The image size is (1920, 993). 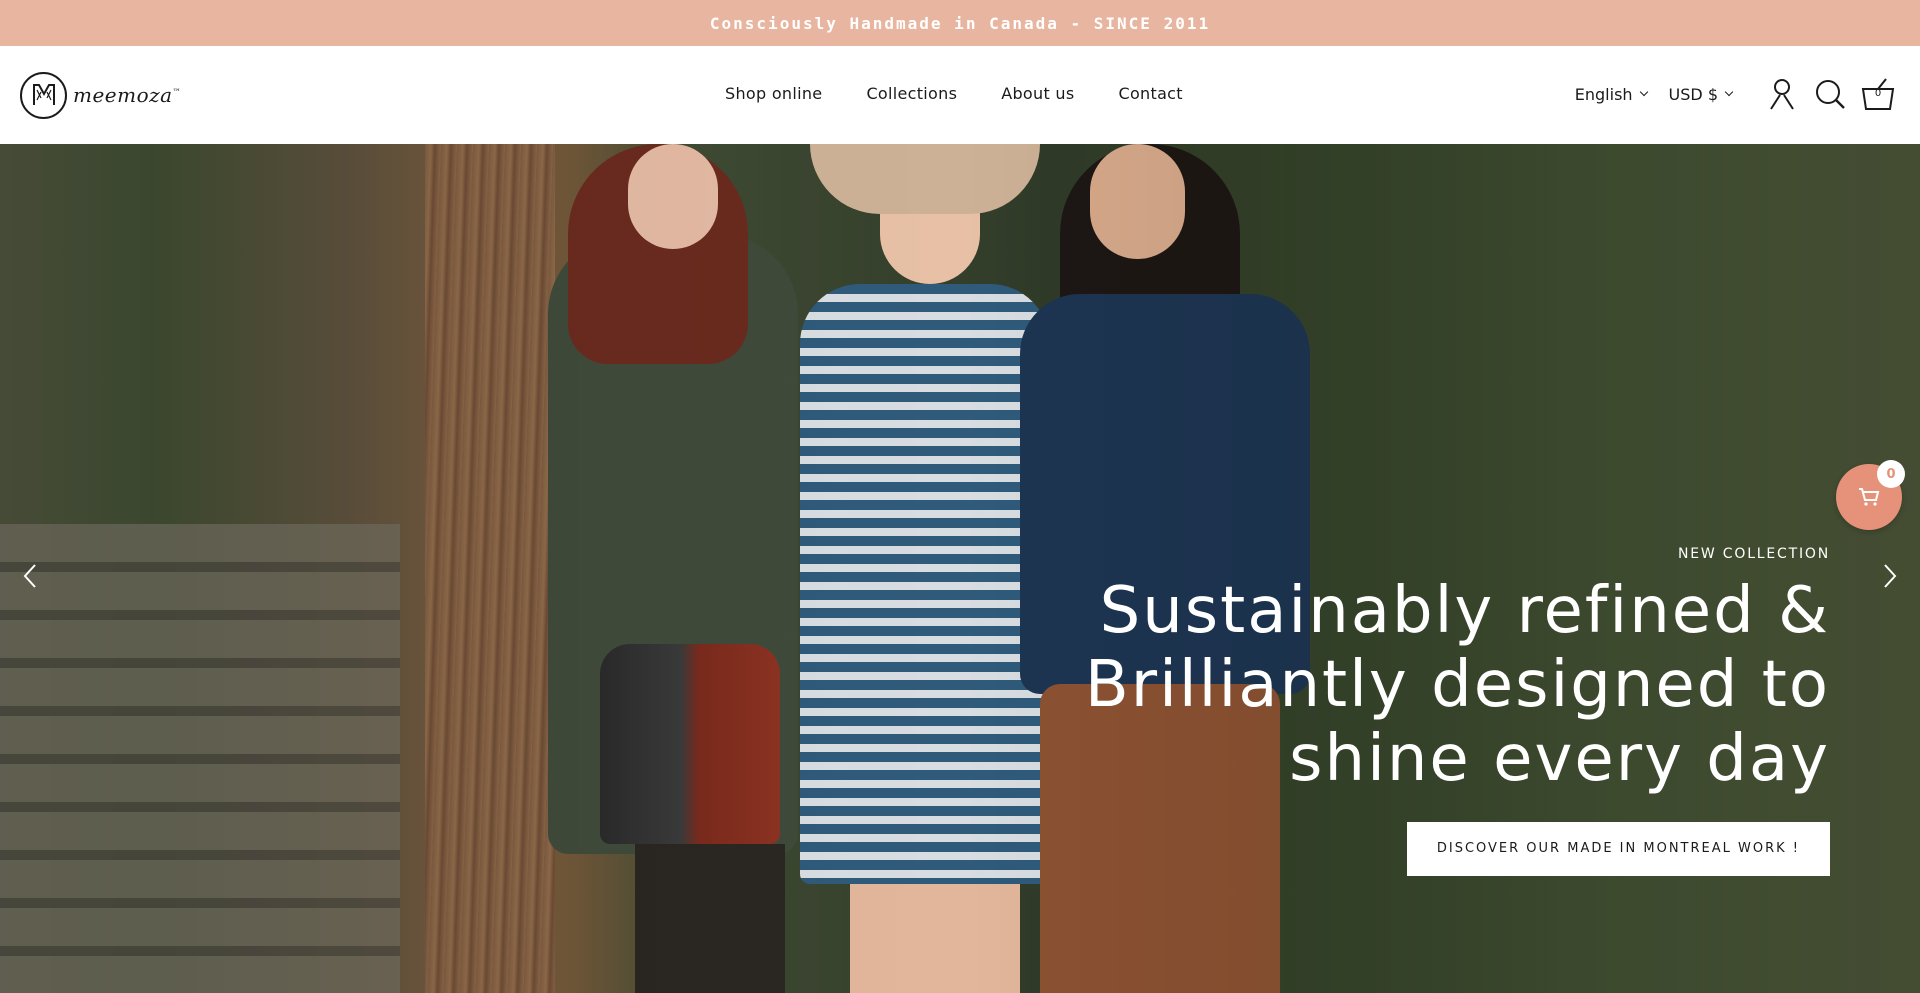 I want to click on cart-icon: 0, so click(x=1878, y=94).